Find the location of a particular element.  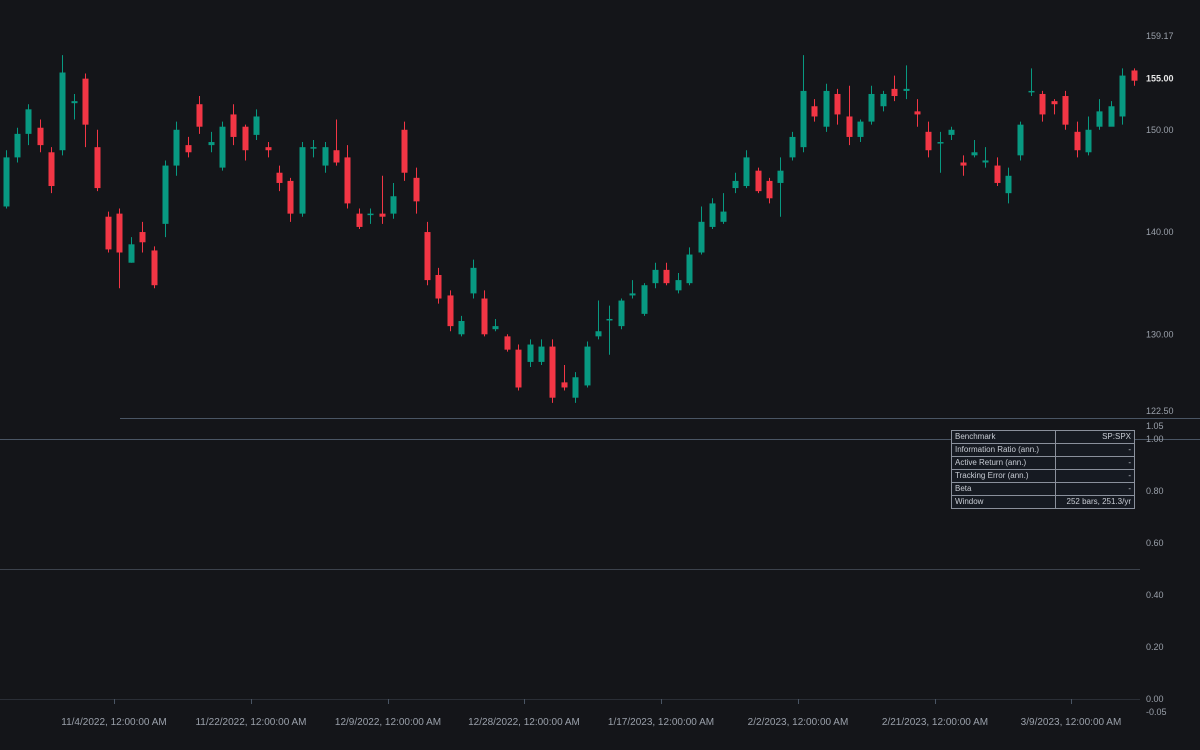

stats-label: Benchmark is located at coordinates (1003, 437).